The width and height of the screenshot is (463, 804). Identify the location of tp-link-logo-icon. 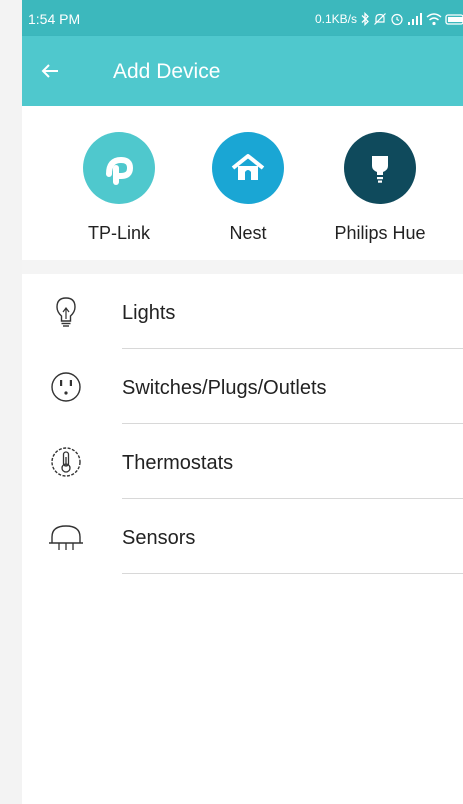
(119, 168).